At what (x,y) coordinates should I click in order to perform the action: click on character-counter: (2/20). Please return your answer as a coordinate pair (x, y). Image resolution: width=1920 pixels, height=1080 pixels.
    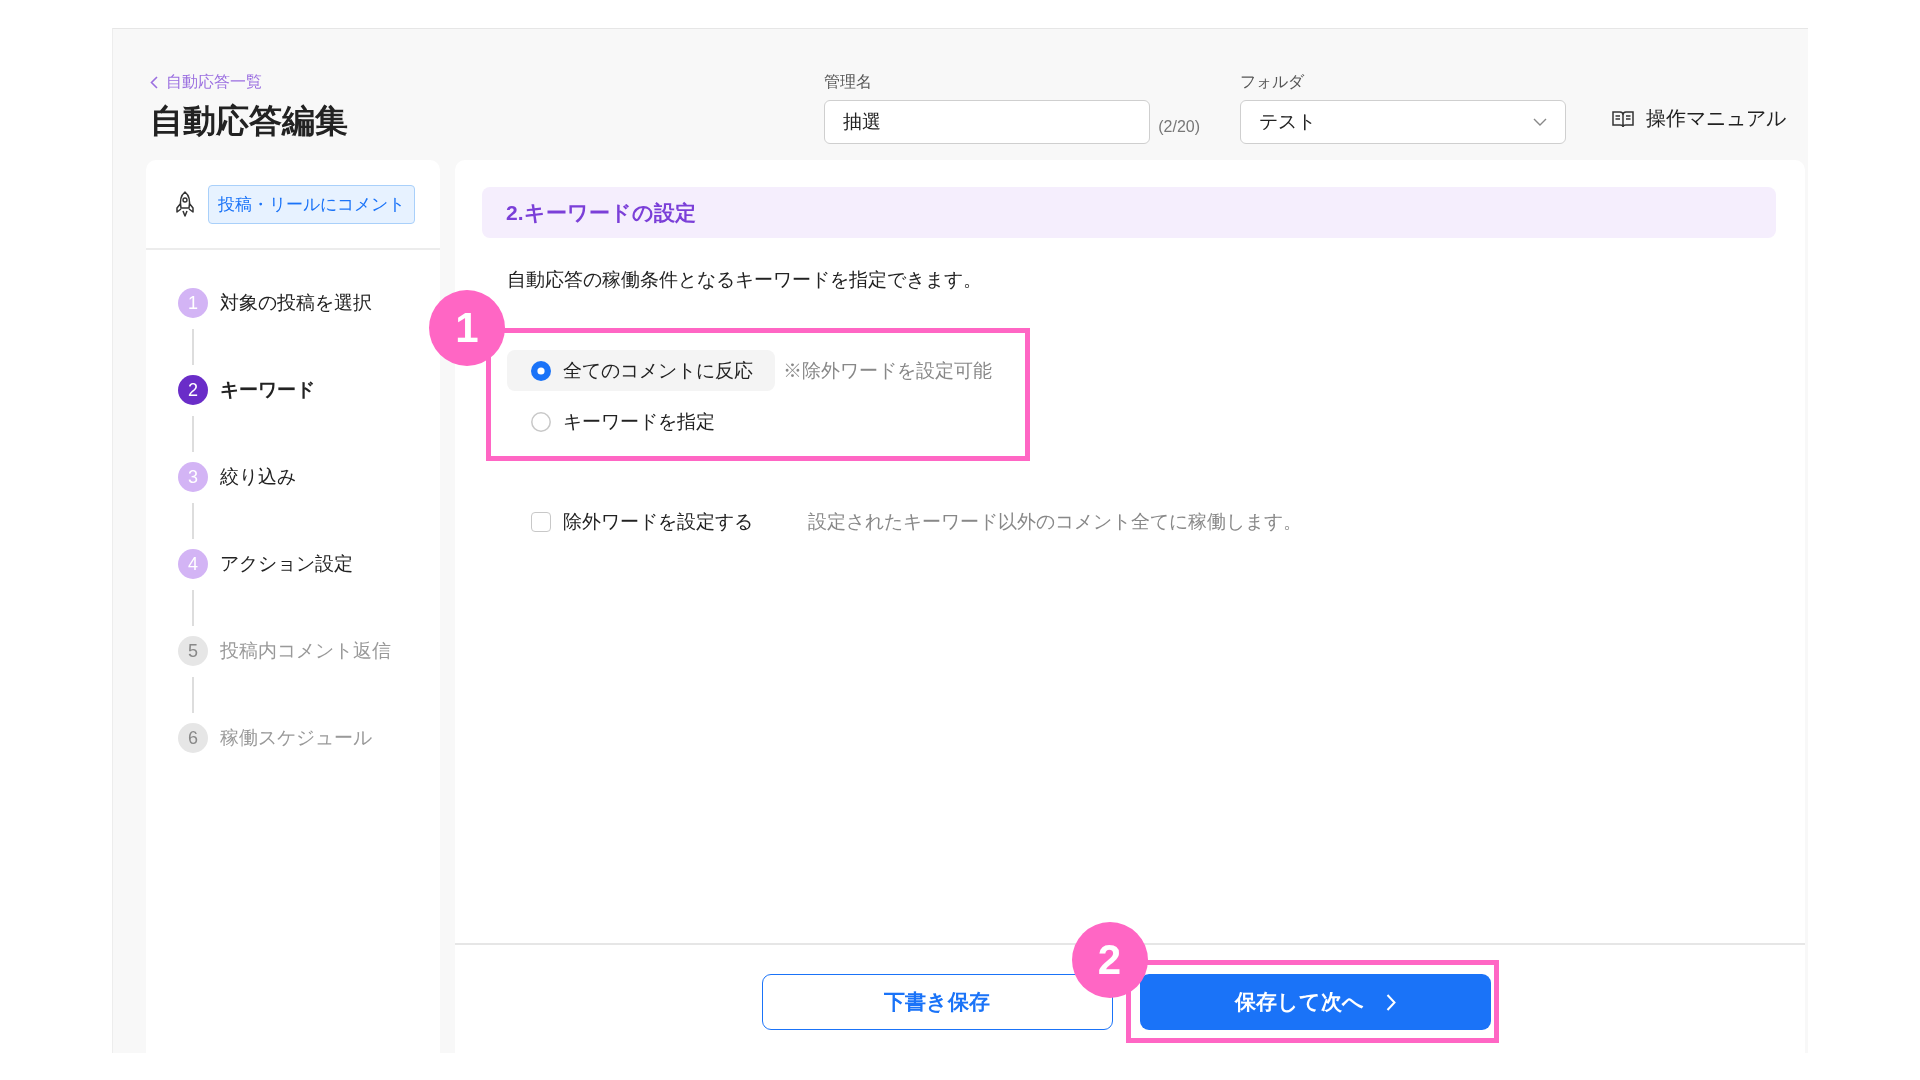
    Looking at the image, I should click on (1179, 127).